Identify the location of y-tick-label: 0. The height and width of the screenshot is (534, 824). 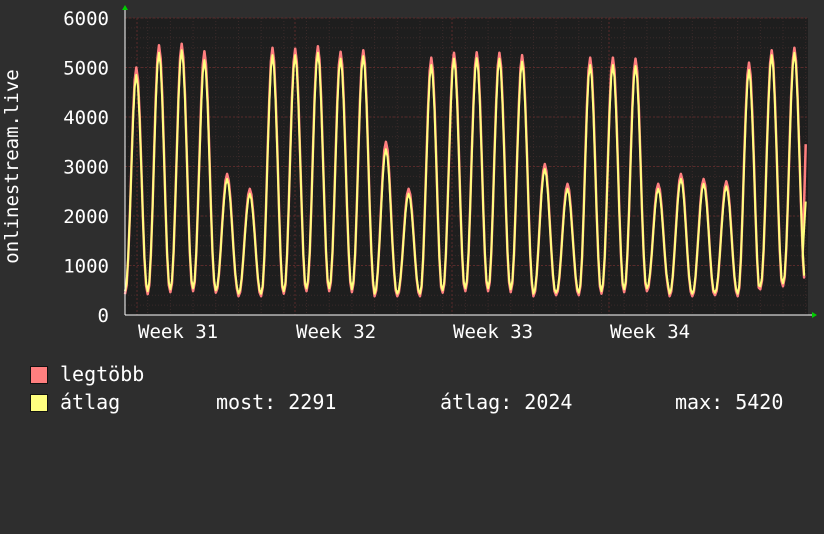
(103, 316).